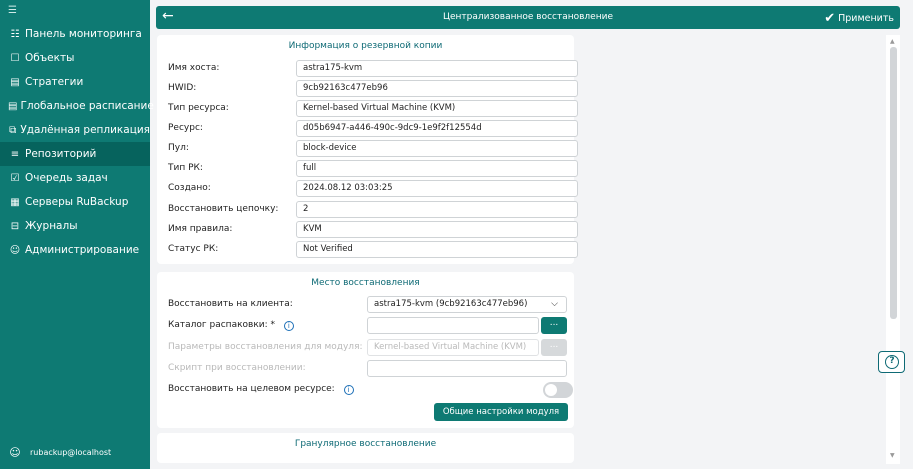  Describe the element at coordinates (554, 304) in the screenshot. I see `chevron-down-icon: ⌵` at that location.